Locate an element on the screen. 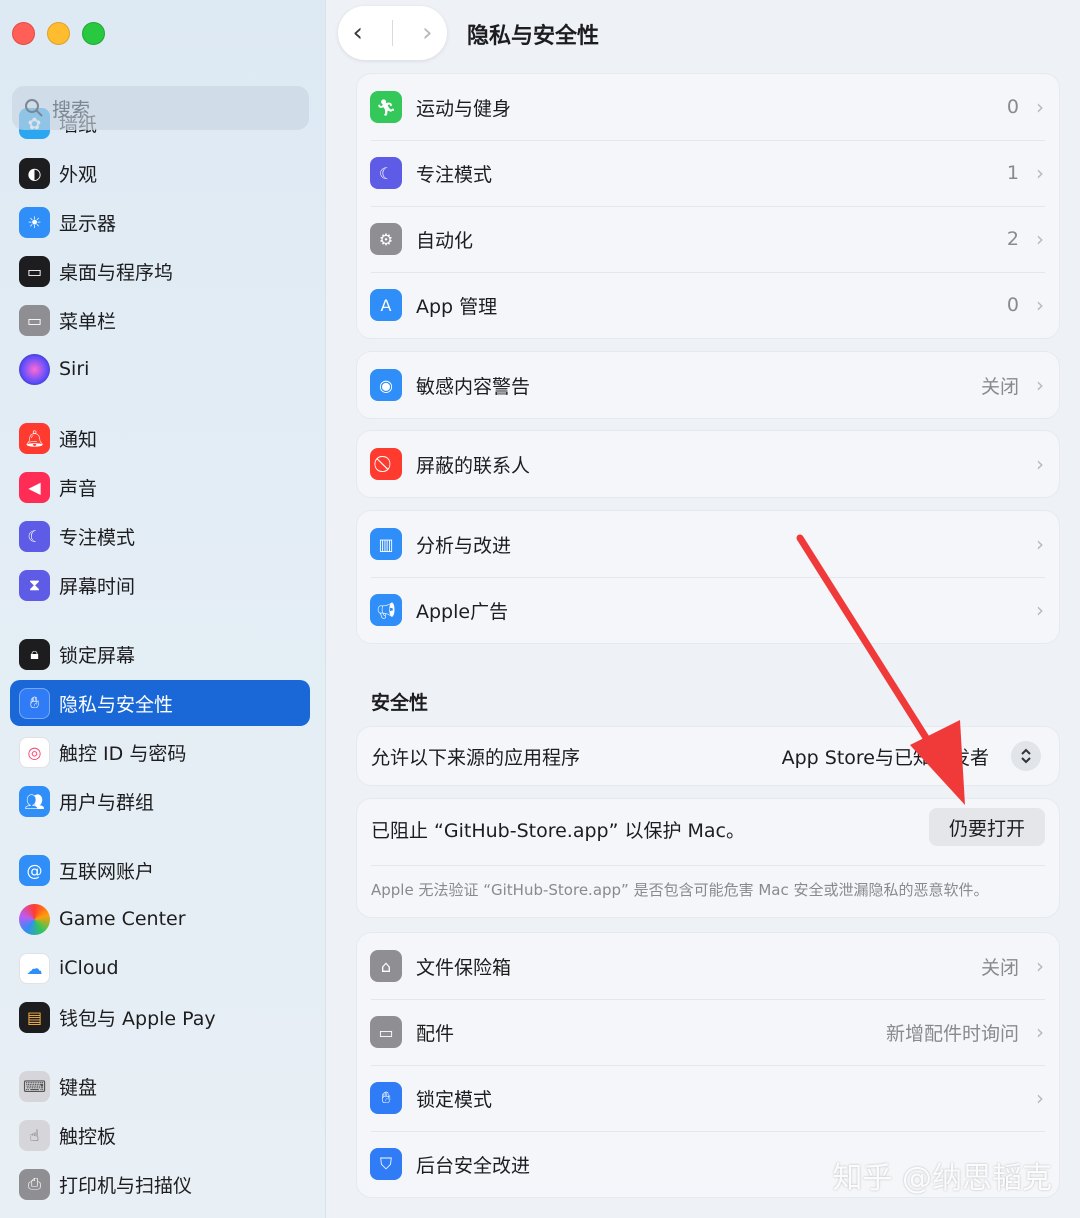  fitness-icon: 🏃︎ is located at coordinates (386, 107).